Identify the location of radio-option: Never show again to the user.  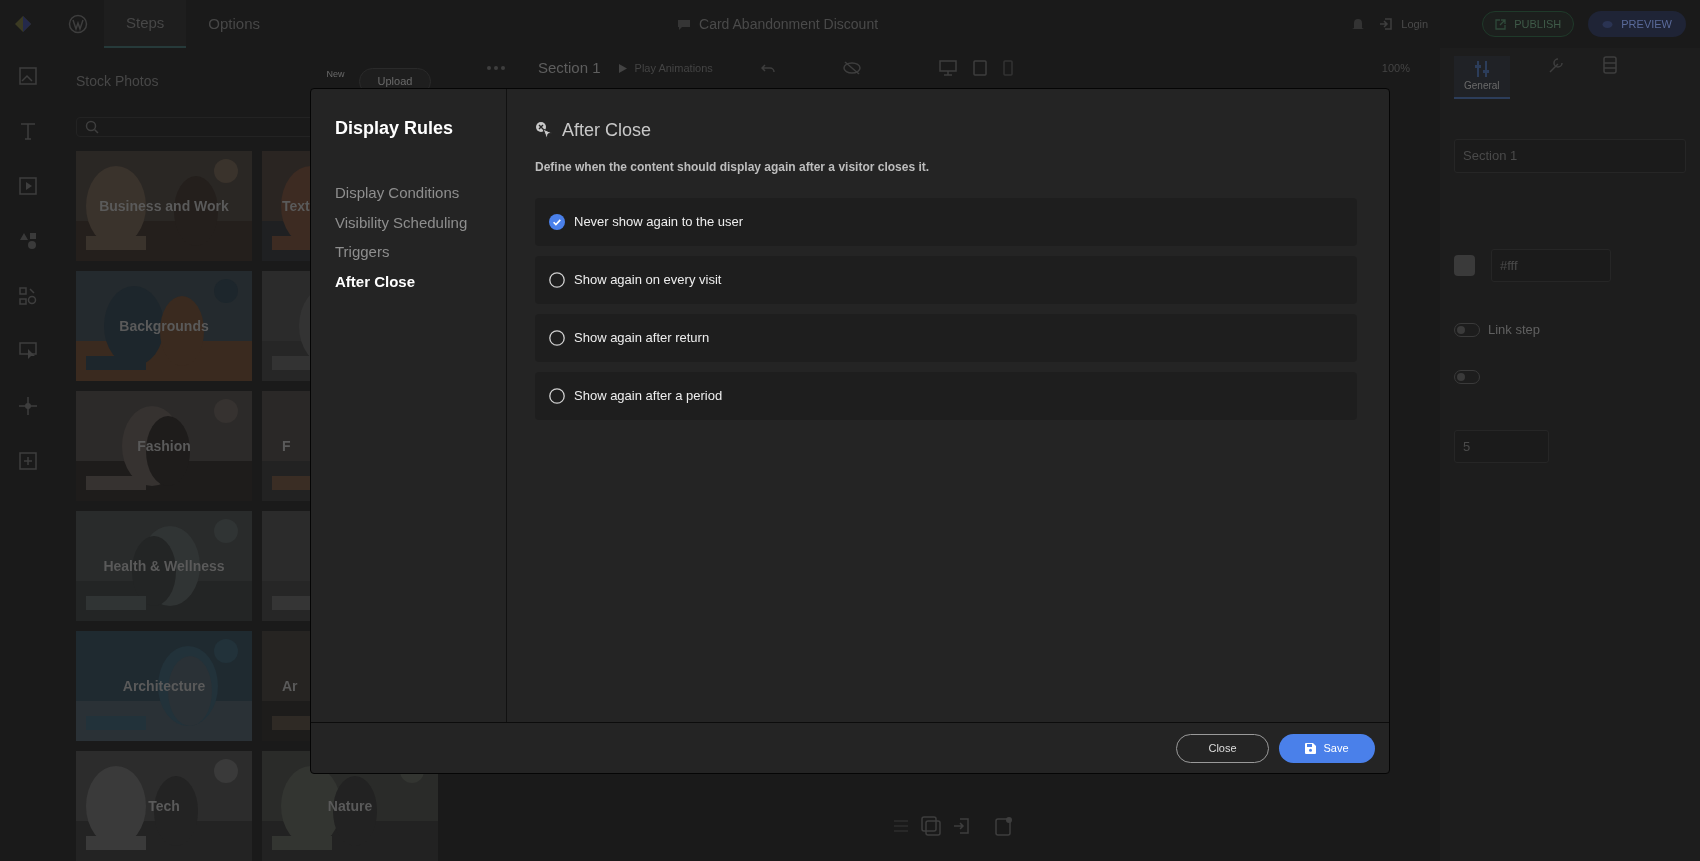
(946, 222).